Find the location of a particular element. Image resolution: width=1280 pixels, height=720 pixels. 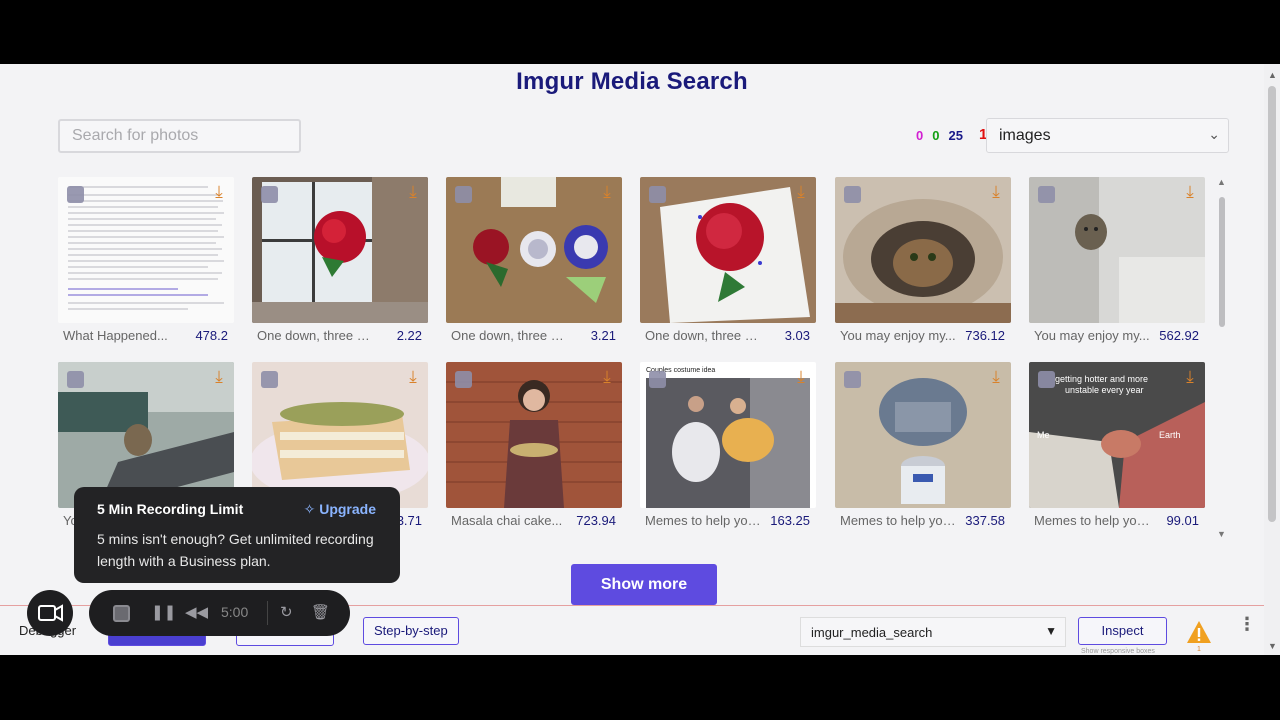

recording-timer: 5:00 is located at coordinates (235, 612).